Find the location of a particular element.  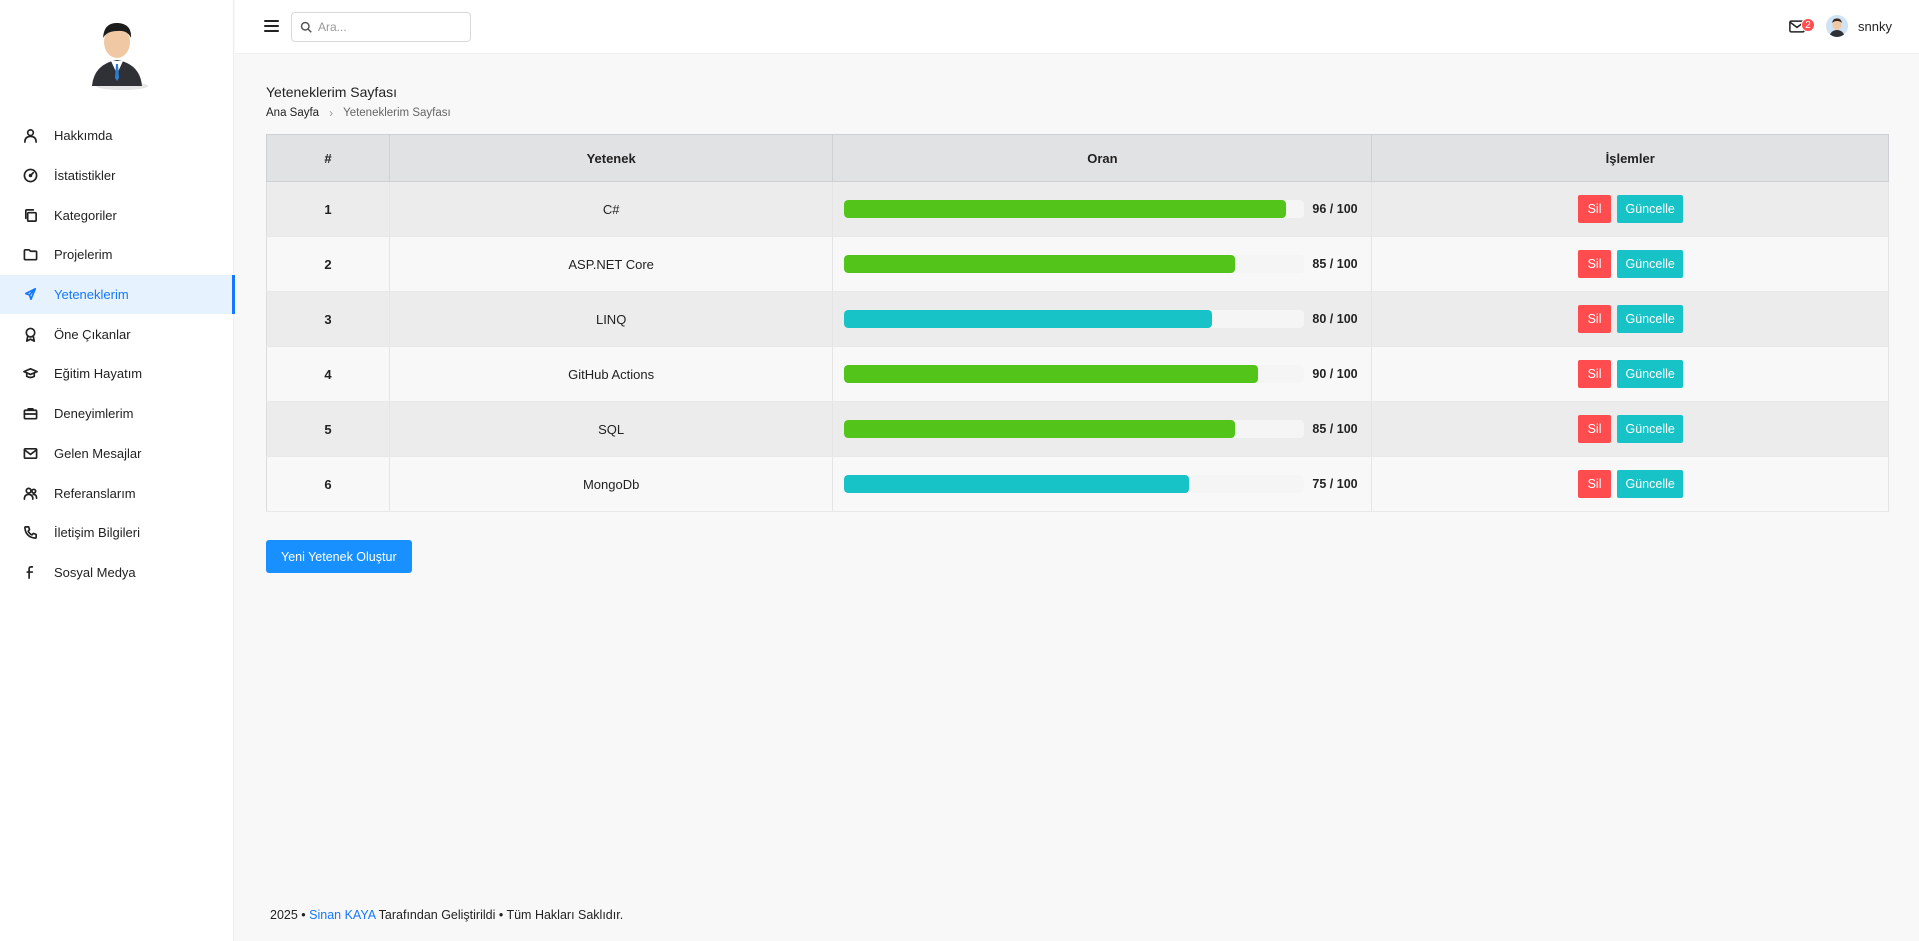

table-row: 3 LINQ 80 / 100 Sil Güncelle is located at coordinates (1077, 319).